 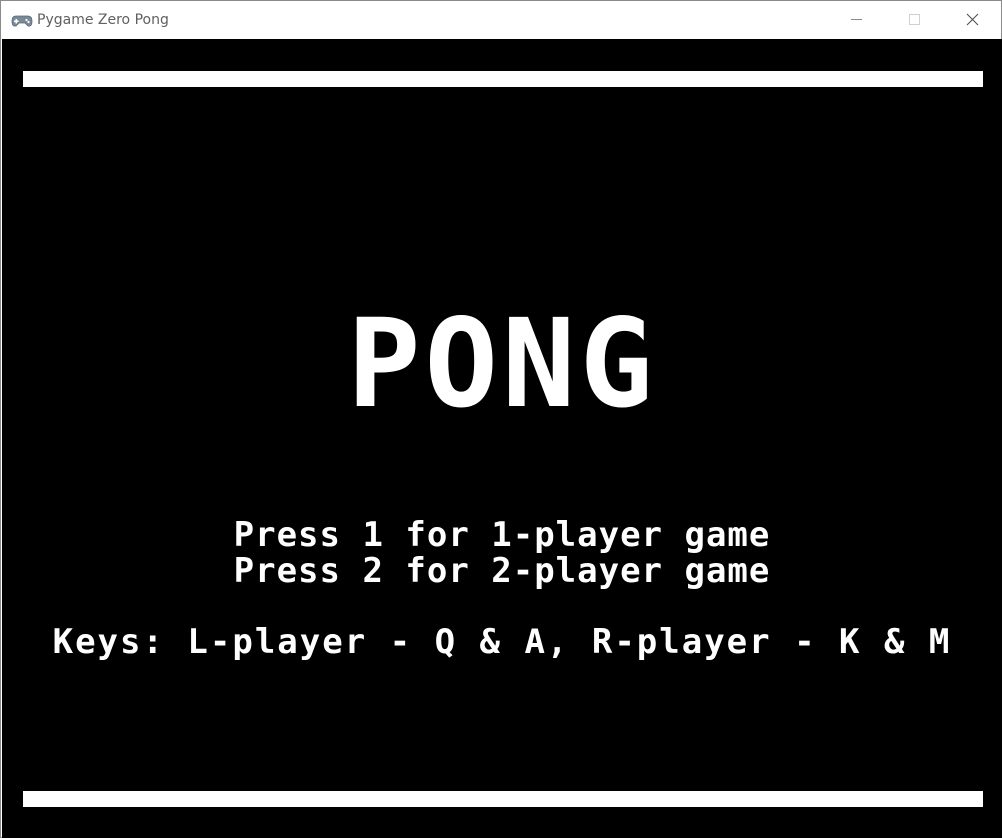 What do you see at coordinates (503, 799) in the screenshot?
I see `bottom-wall` at bounding box center [503, 799].